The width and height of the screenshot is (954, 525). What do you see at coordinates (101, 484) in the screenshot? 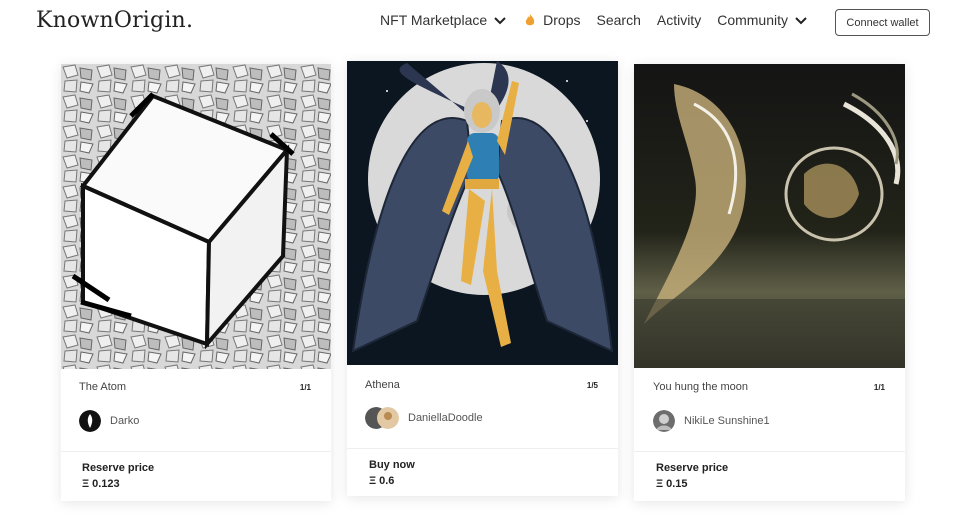
I see `price-value: Ξ 0.123` at bounding box center [101, 484].